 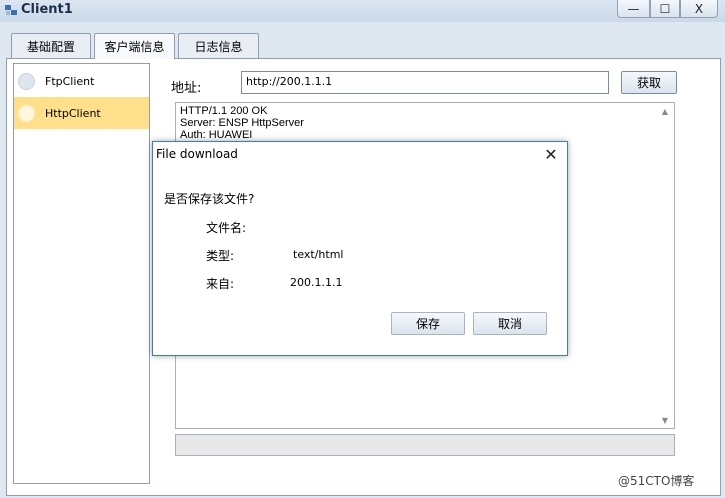 What do you see at coordinates (665, 421) in the screenshot?
I see `scroll-down-icon: ▼` at bounding box center [665, 421].